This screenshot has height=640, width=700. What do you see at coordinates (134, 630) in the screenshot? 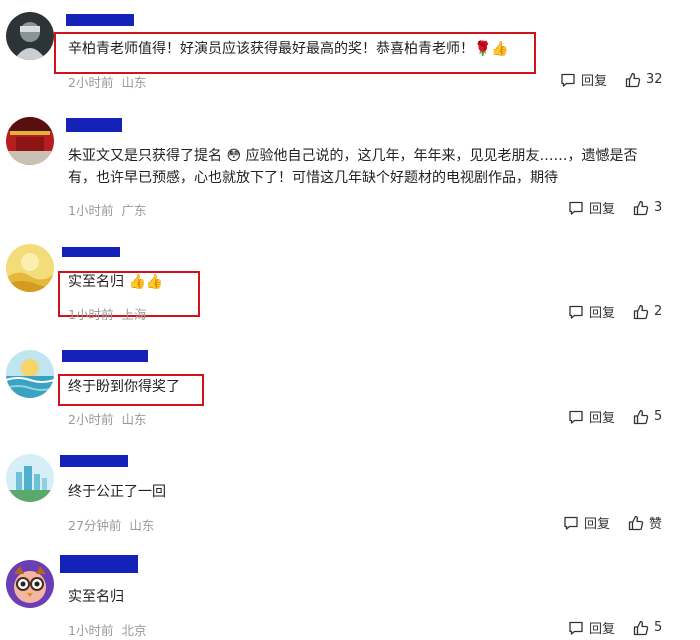
I see `comment-location: 北京` at bounding box center [134, 630].